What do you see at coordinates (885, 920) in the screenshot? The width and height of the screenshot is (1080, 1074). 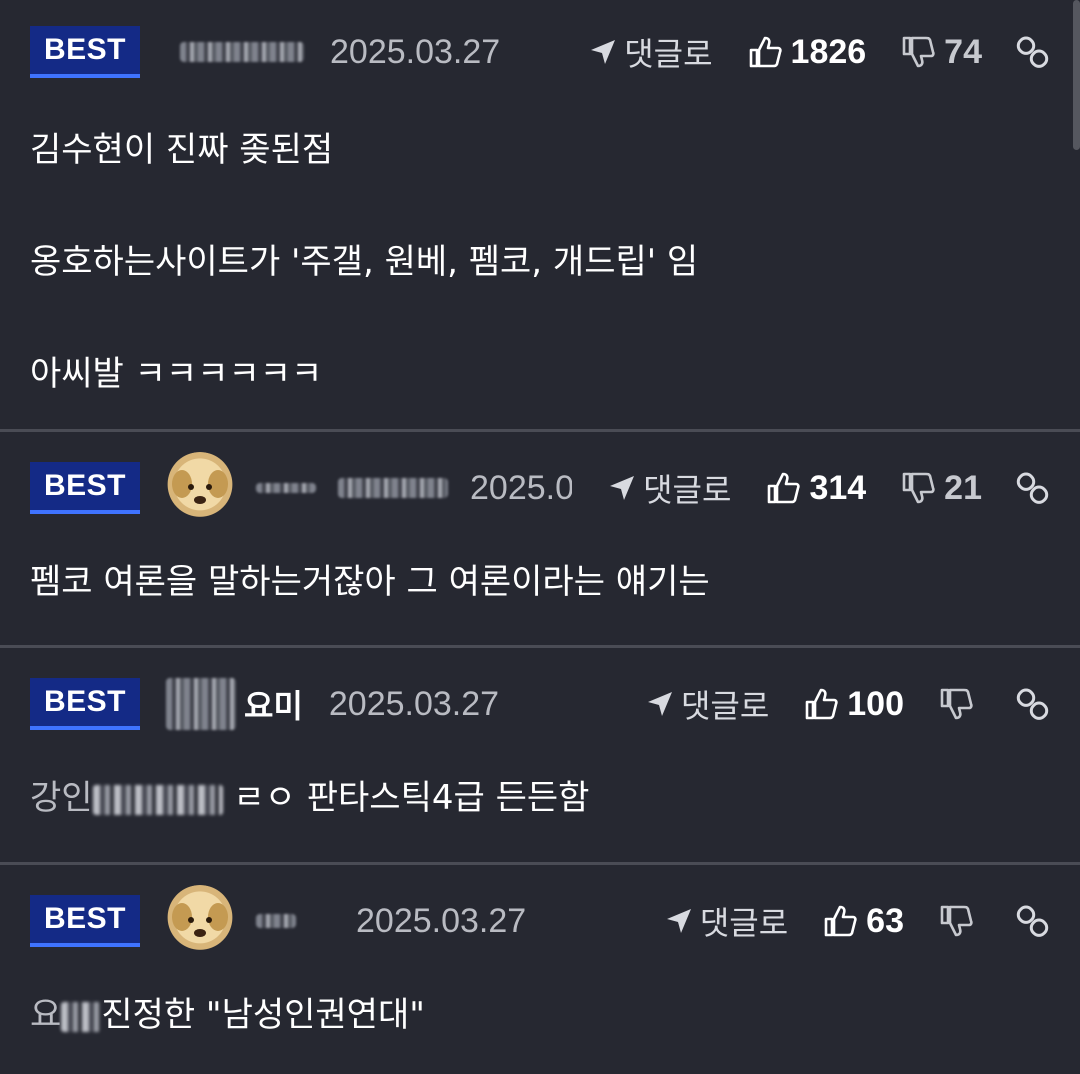 I see `like-count: 63` at bounding box center [885, 920].